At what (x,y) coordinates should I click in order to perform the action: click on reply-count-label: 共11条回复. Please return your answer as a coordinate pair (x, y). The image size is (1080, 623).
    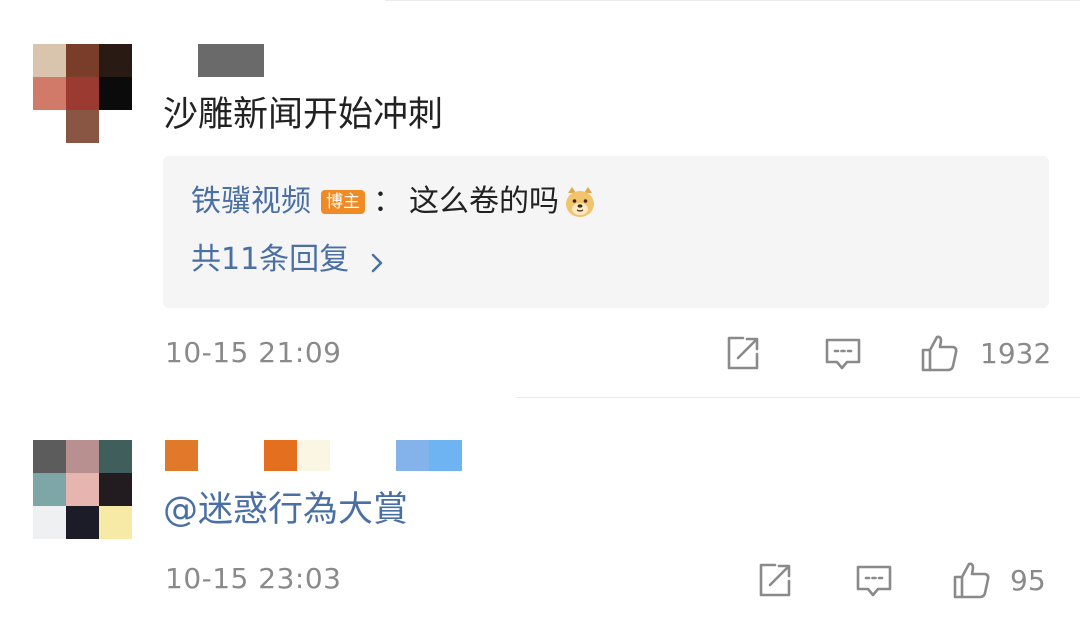
    Looking at the image, I should click on (270, 259).